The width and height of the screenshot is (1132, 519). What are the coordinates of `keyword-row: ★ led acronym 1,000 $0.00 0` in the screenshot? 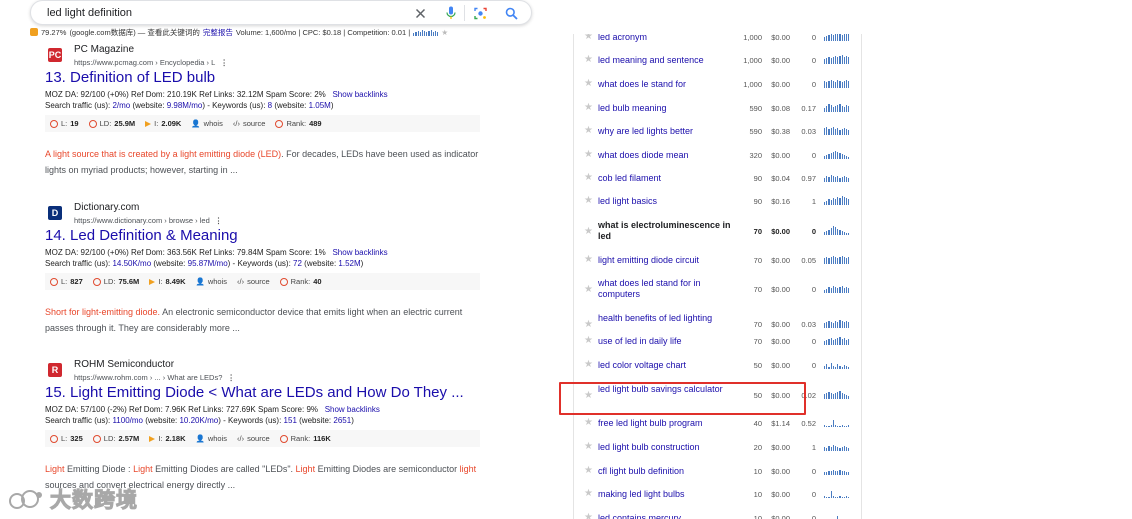 It's located at (717, 39).